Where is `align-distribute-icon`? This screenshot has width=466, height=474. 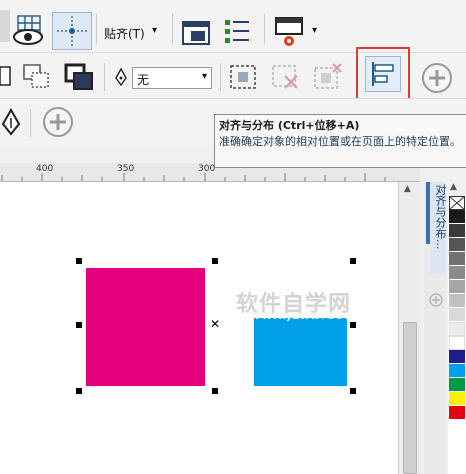
align-distribute-icon is located at coordinates (383, 74).